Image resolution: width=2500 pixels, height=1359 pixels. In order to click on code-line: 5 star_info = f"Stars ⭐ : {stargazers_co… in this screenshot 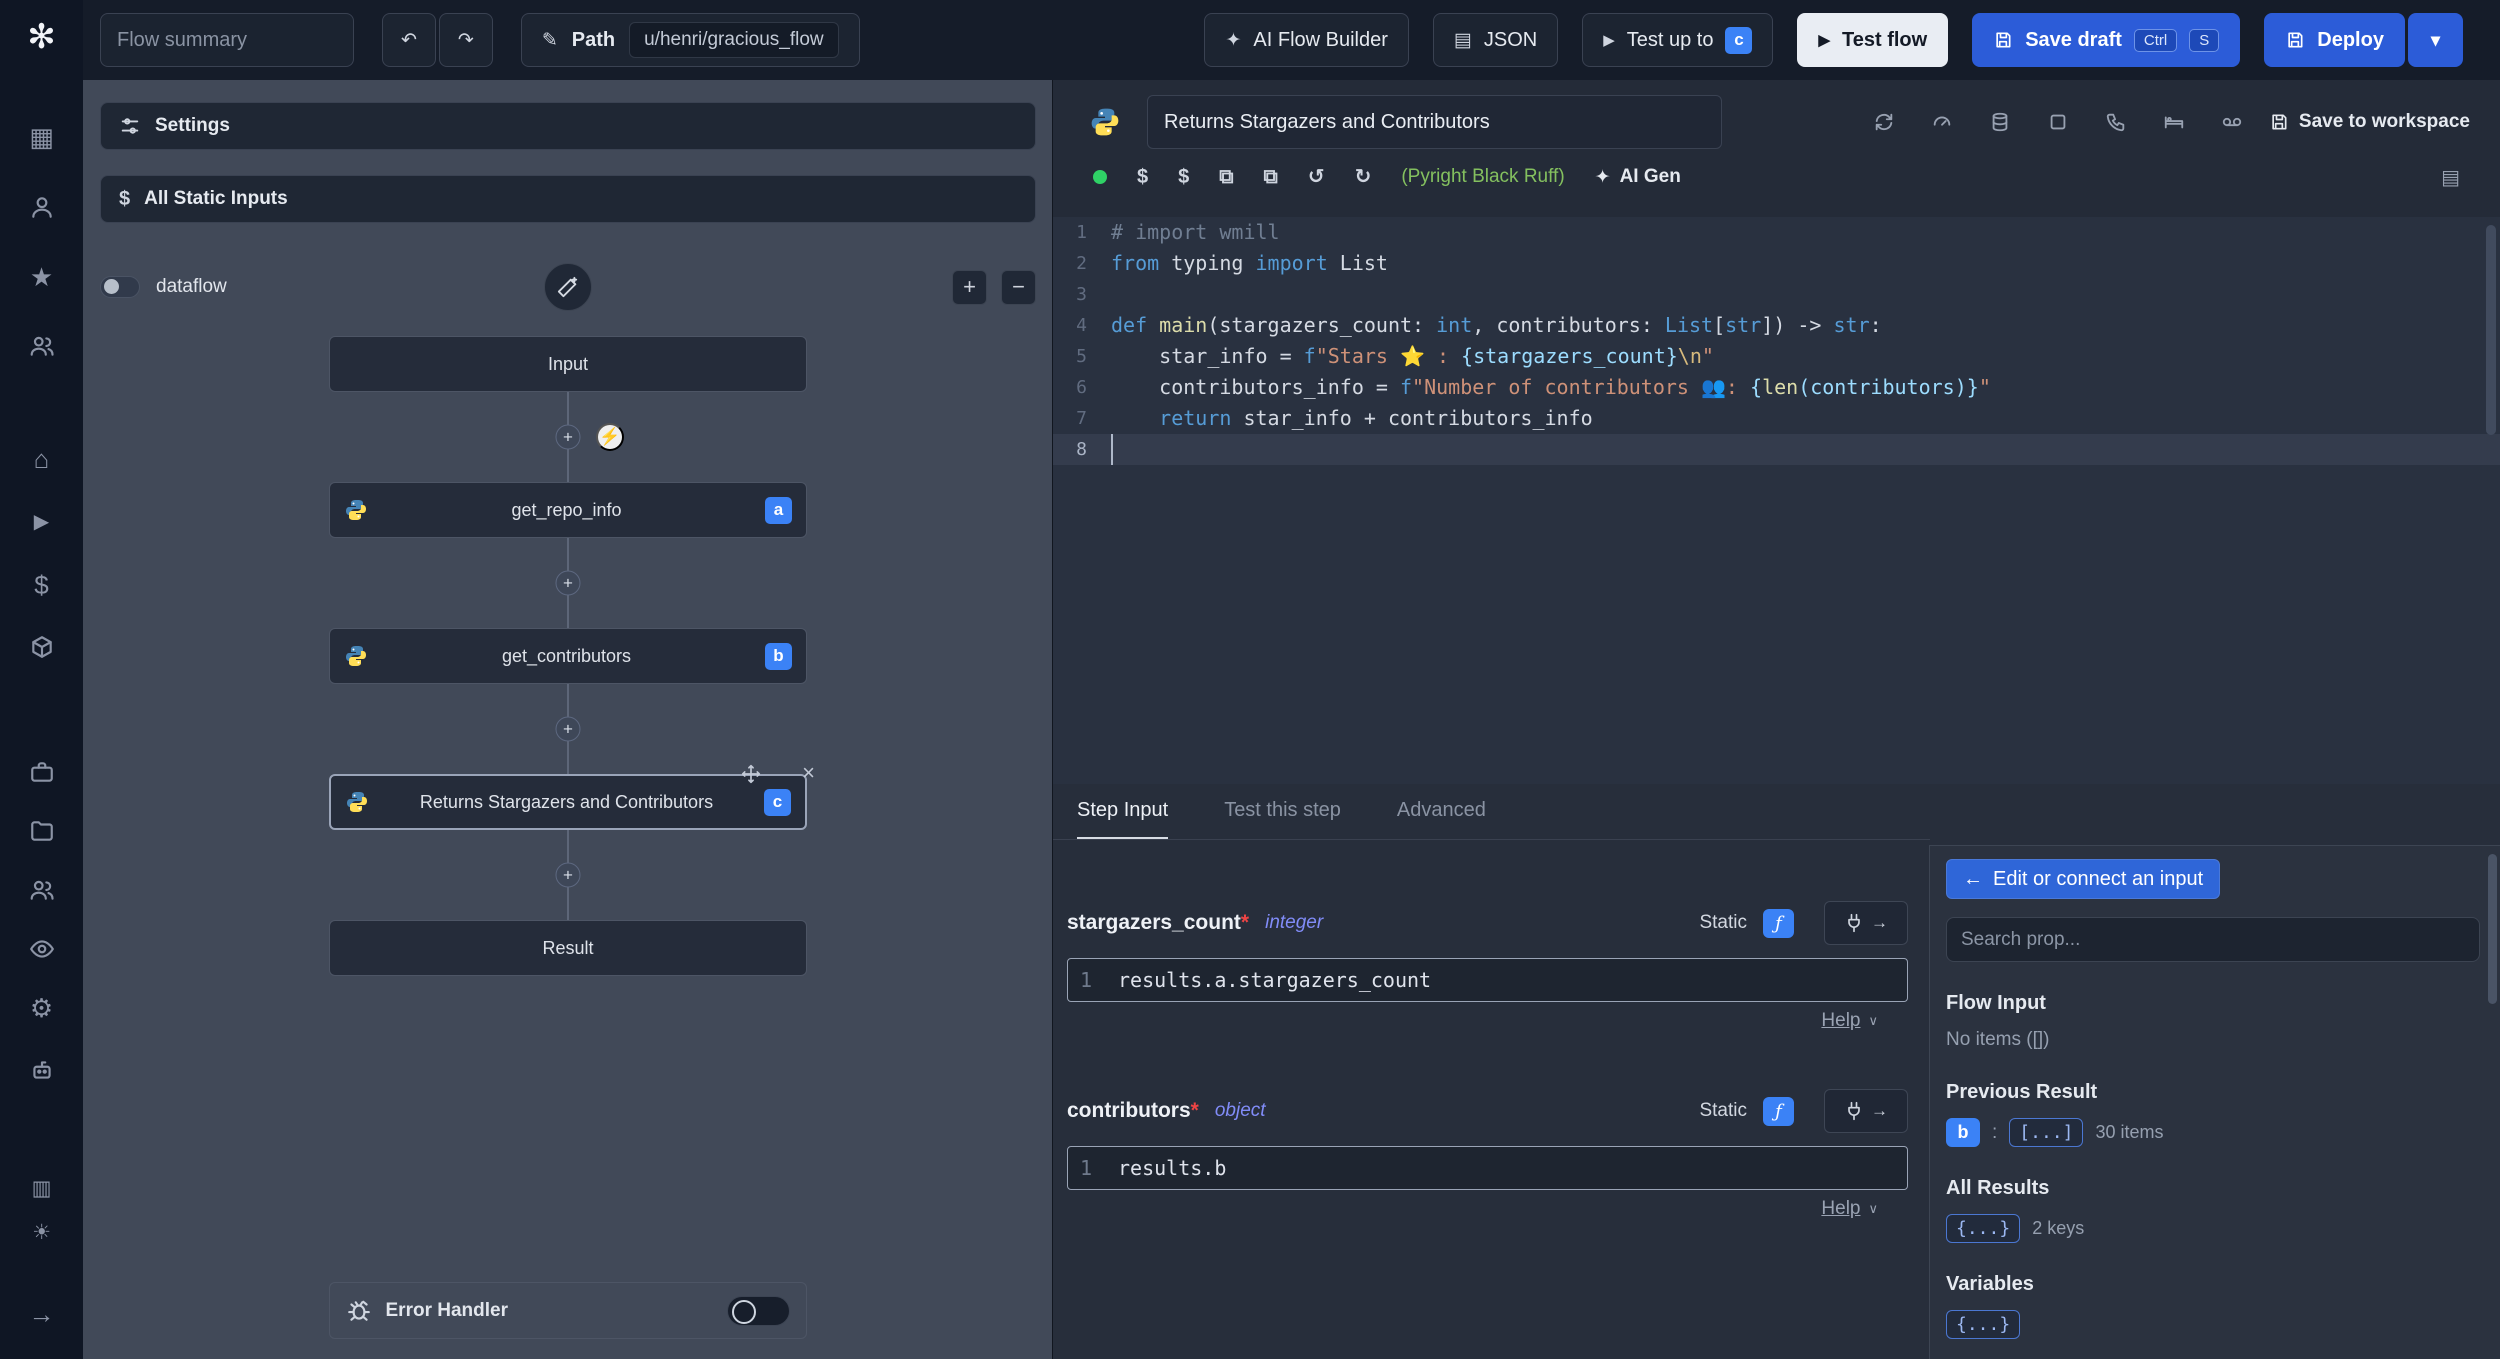, I will do `click(1776, 356)`.